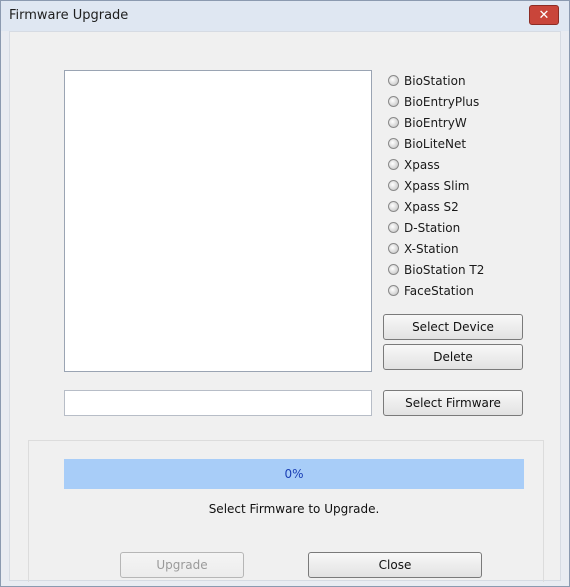 Image resolution: width=570 pixels, height=587 pixels. What do you see at coordinates (453, 327) in the screenshot?
I see `select-device-button: Select Device` at bounding box center [453, 327].